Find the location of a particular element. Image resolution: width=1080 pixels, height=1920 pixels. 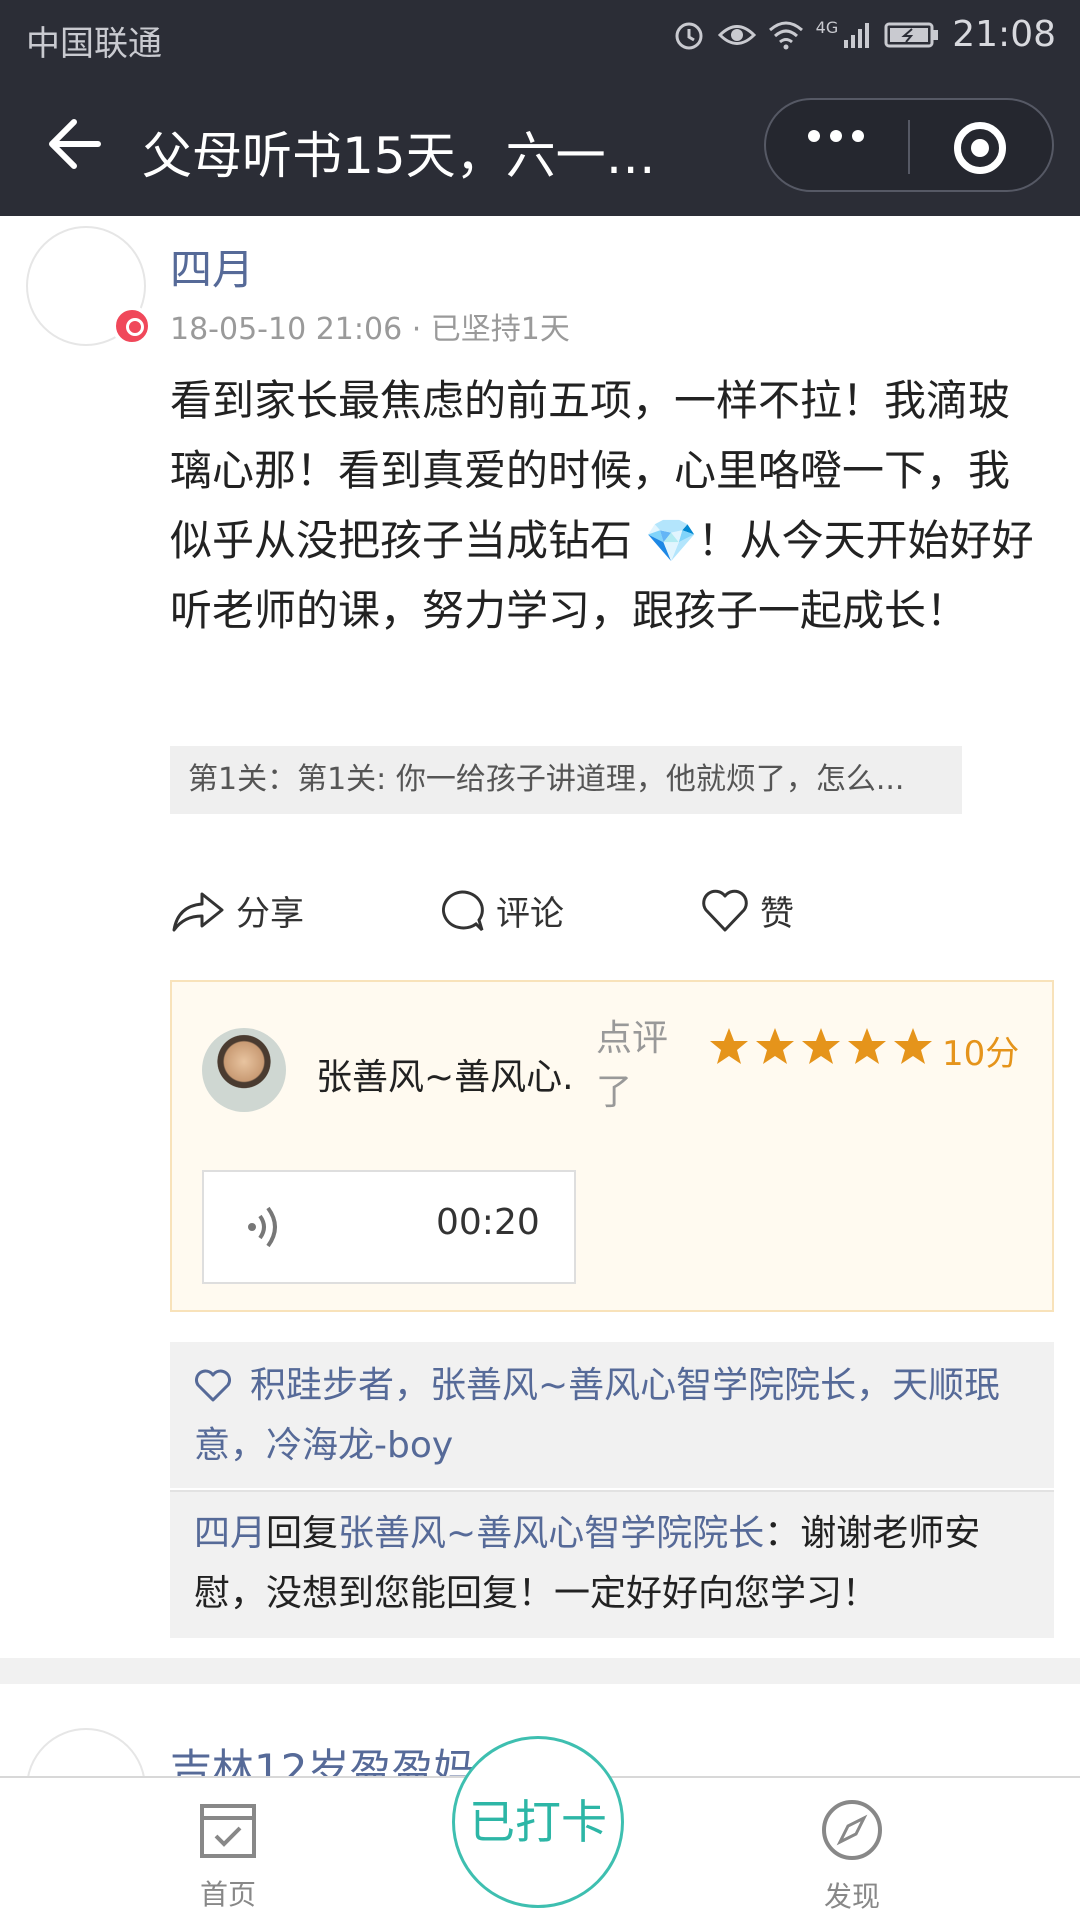

teacher-review: 张善风~善风心. 点评了 10分 00:20 is located at coordinates (612, 1146).